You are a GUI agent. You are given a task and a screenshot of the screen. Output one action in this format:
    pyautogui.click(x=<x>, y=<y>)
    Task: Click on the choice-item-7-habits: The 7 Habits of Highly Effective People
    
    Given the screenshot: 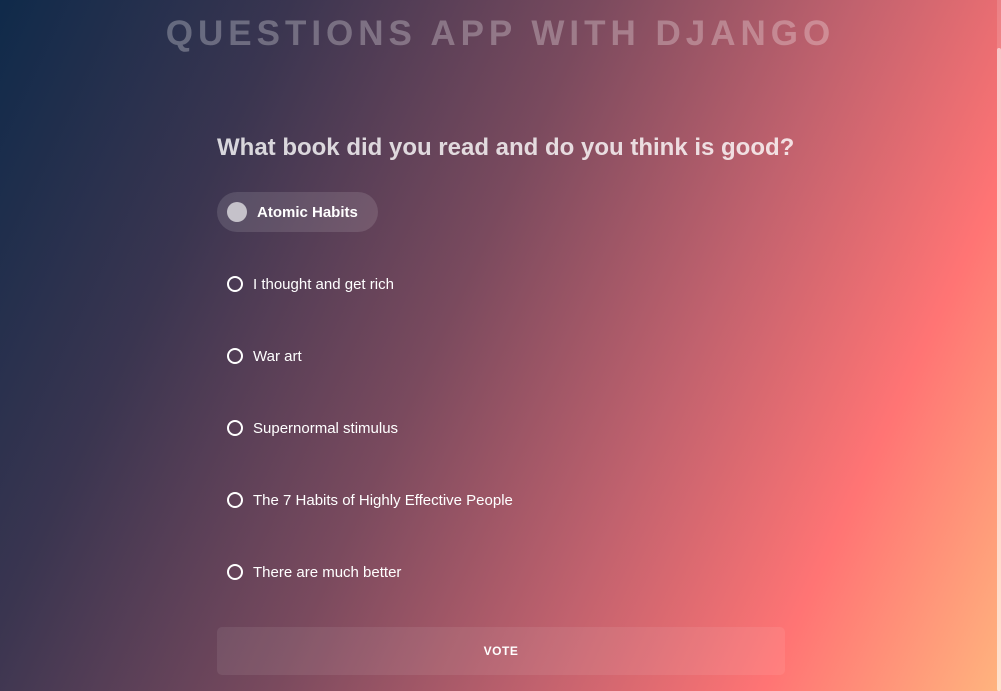 What is the action you would take?
    pyautogui.click(x=501, y=500)
    